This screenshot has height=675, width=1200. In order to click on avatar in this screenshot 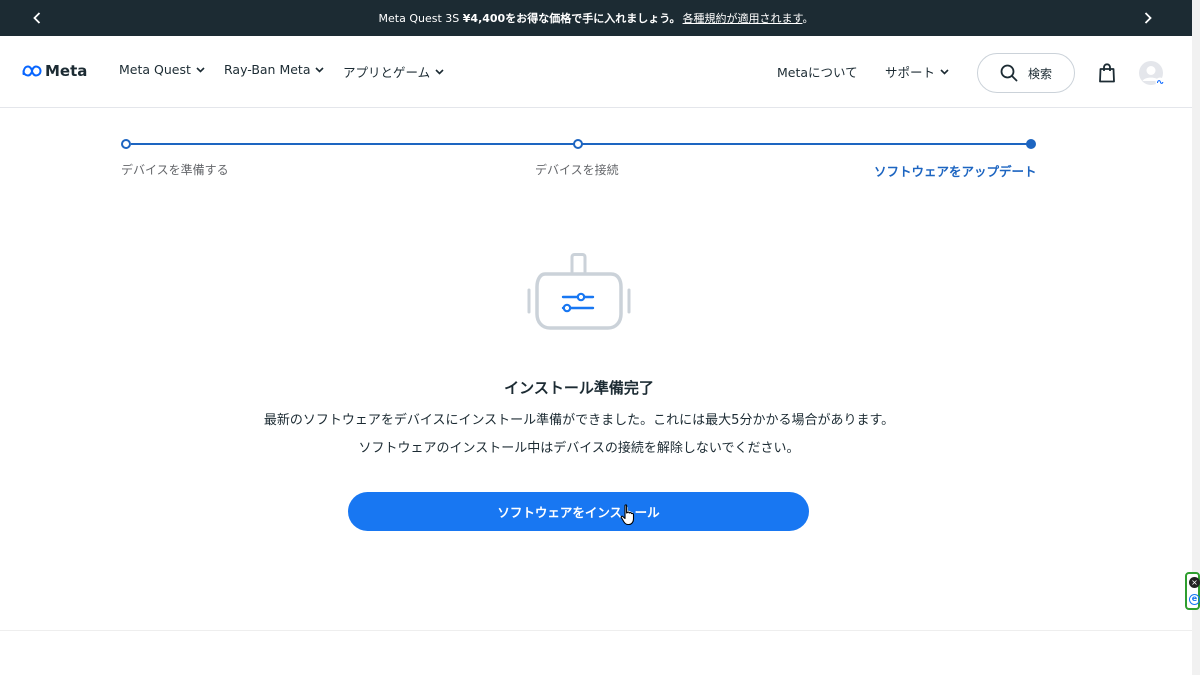, I will do `click(1152, 74)`.